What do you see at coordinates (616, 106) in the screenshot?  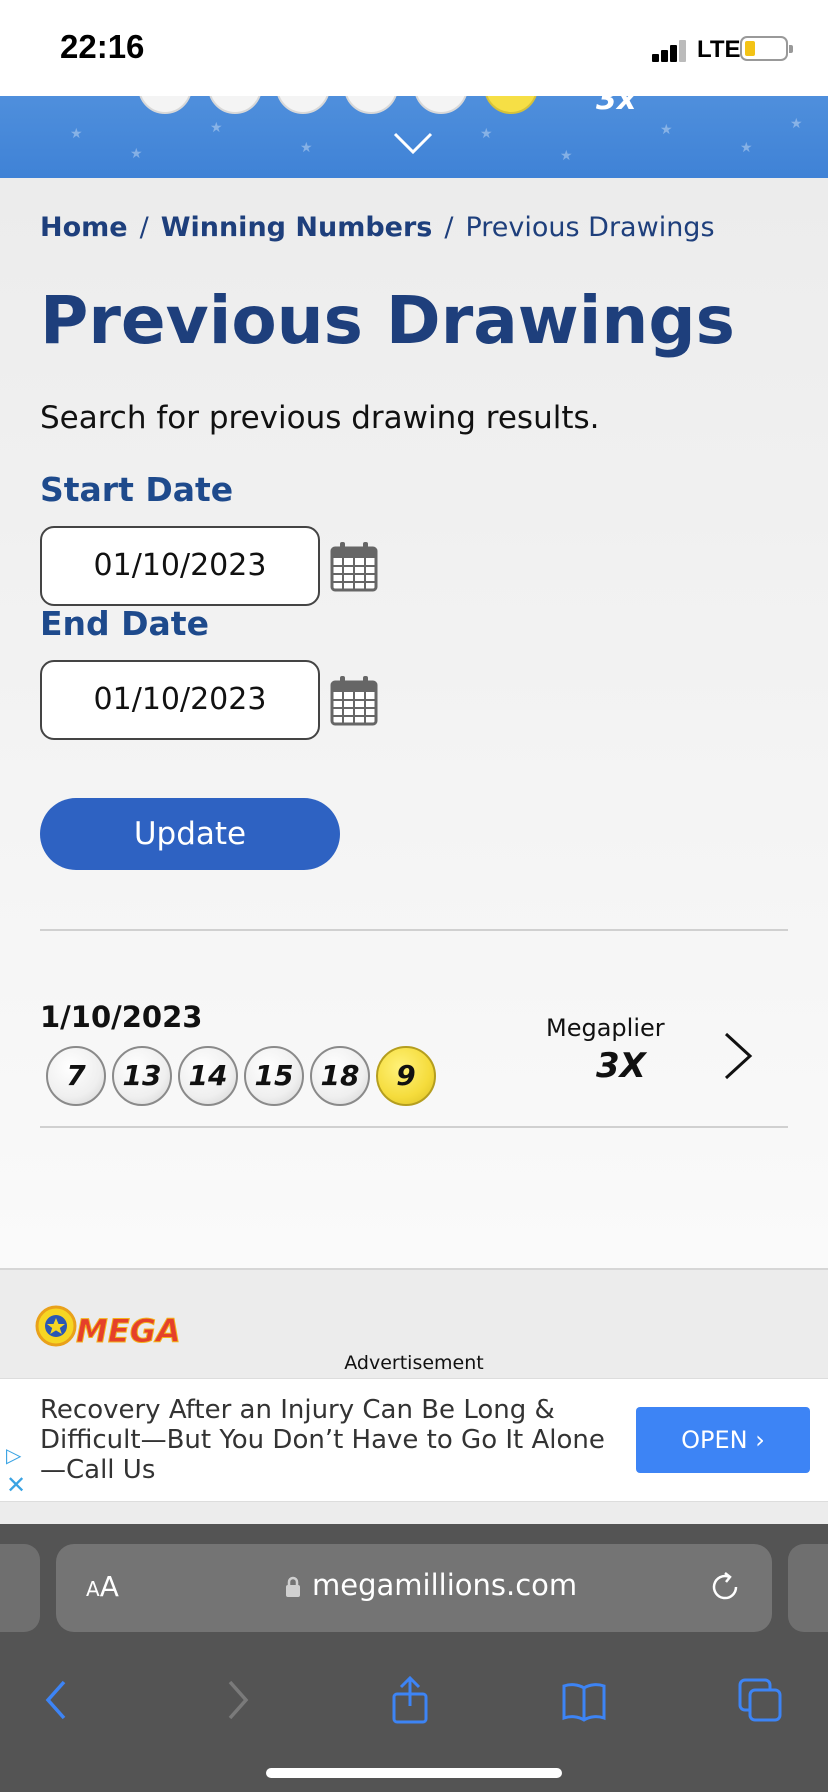 I see `hero-multiplier: 3x` at bounding box center [616, 106].